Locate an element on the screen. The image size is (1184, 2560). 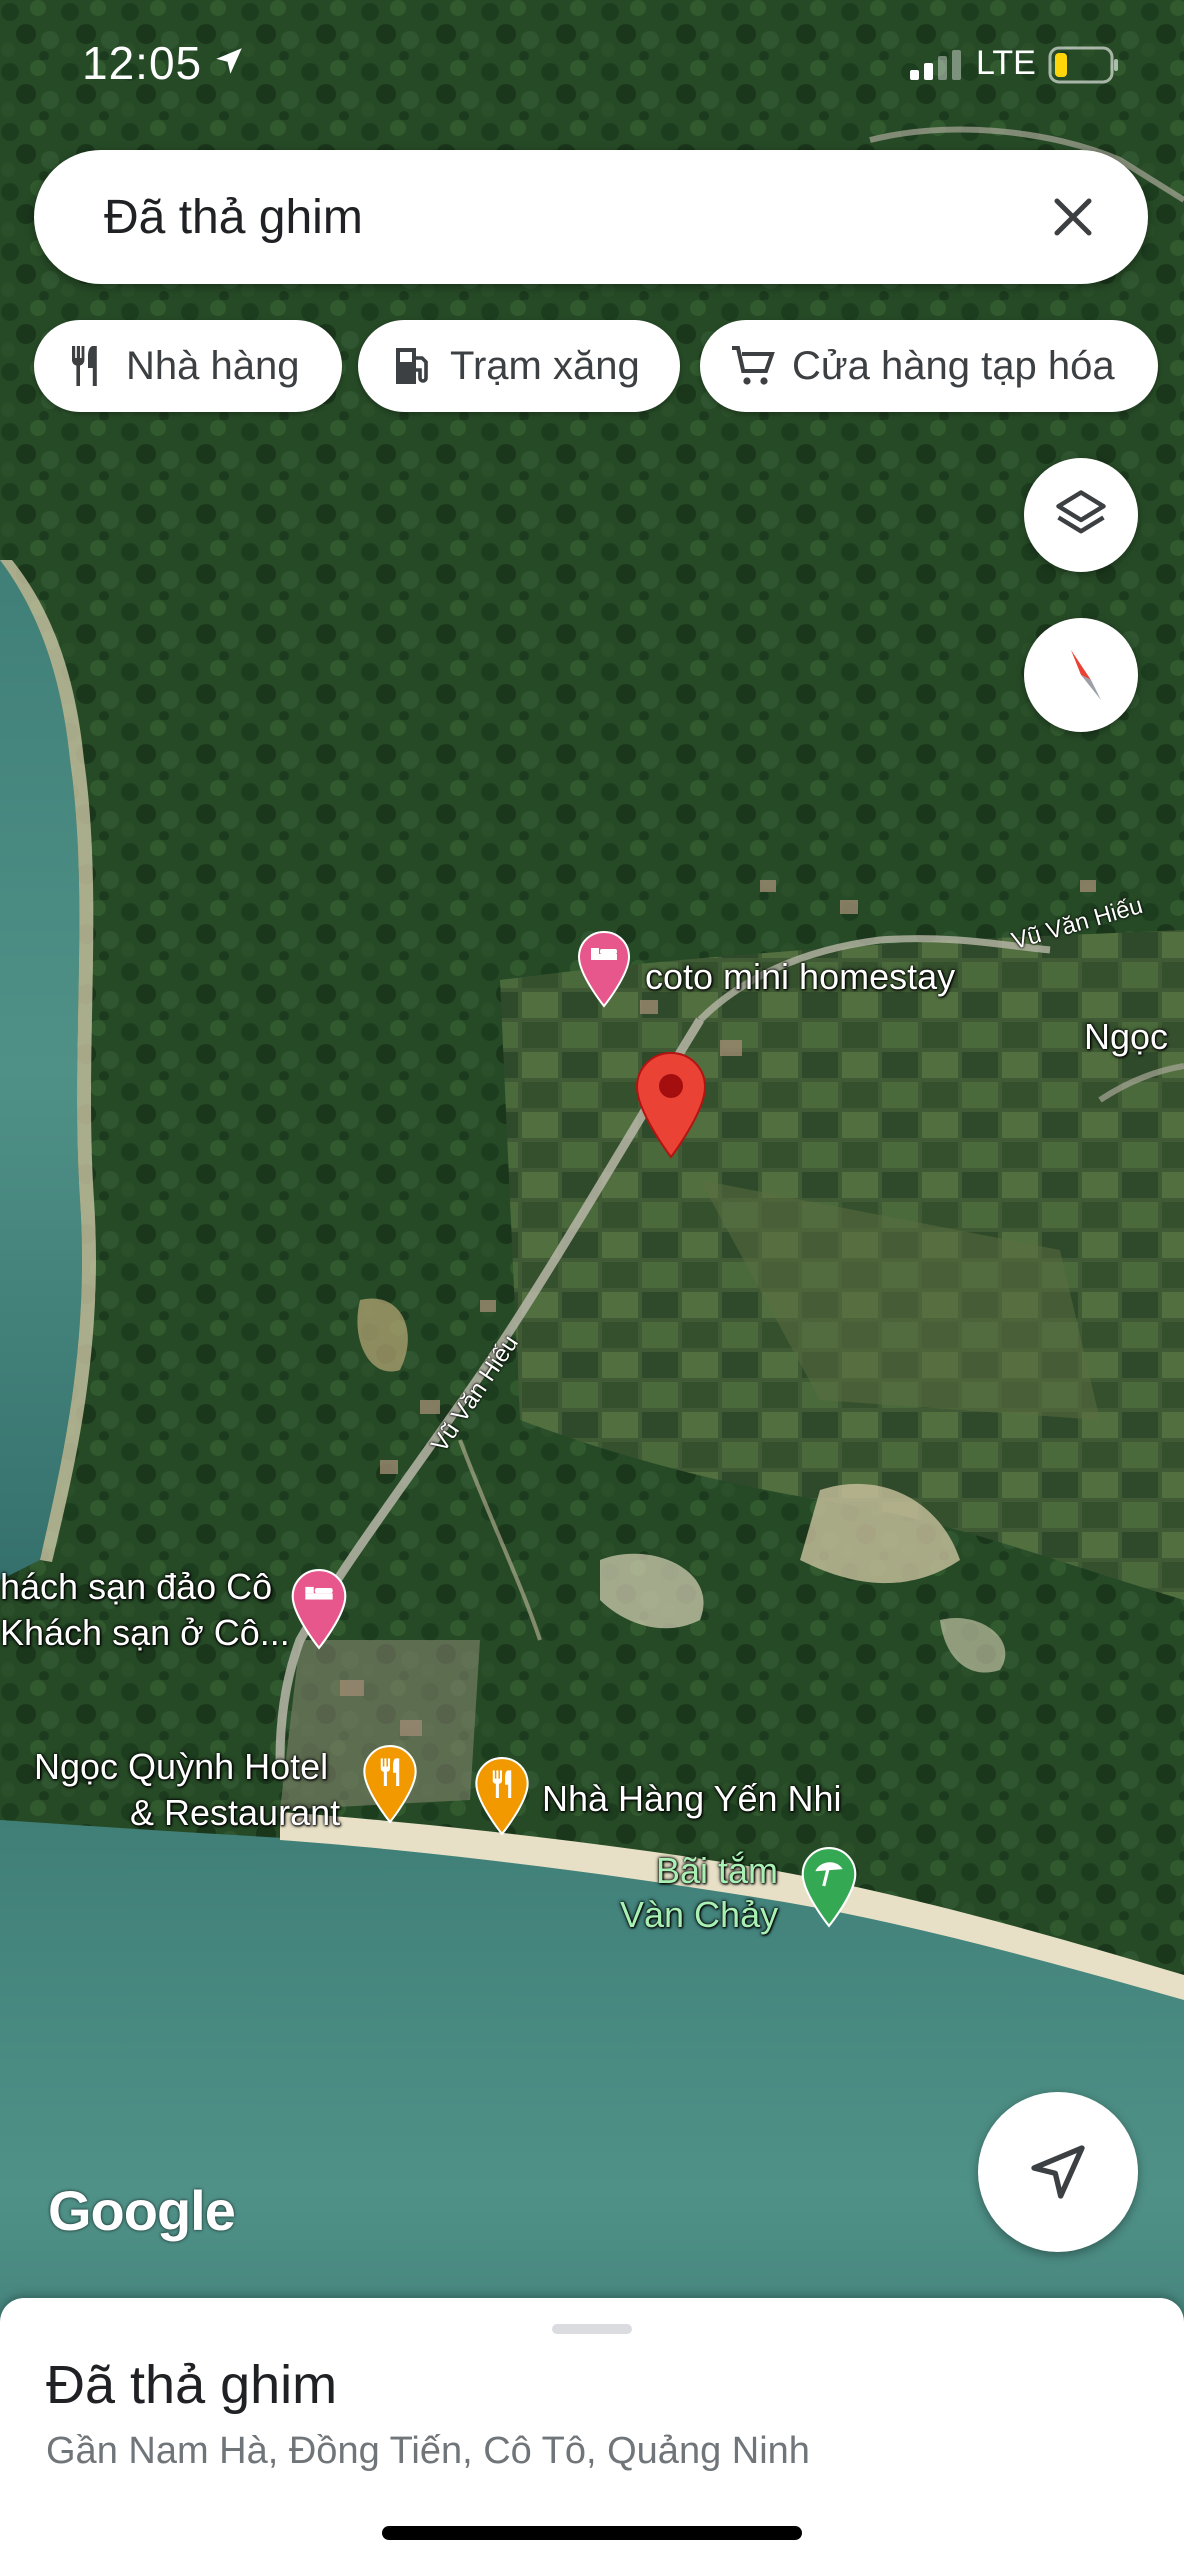
search-bar: Đã thả ghim is located at coordinates (591, 217).